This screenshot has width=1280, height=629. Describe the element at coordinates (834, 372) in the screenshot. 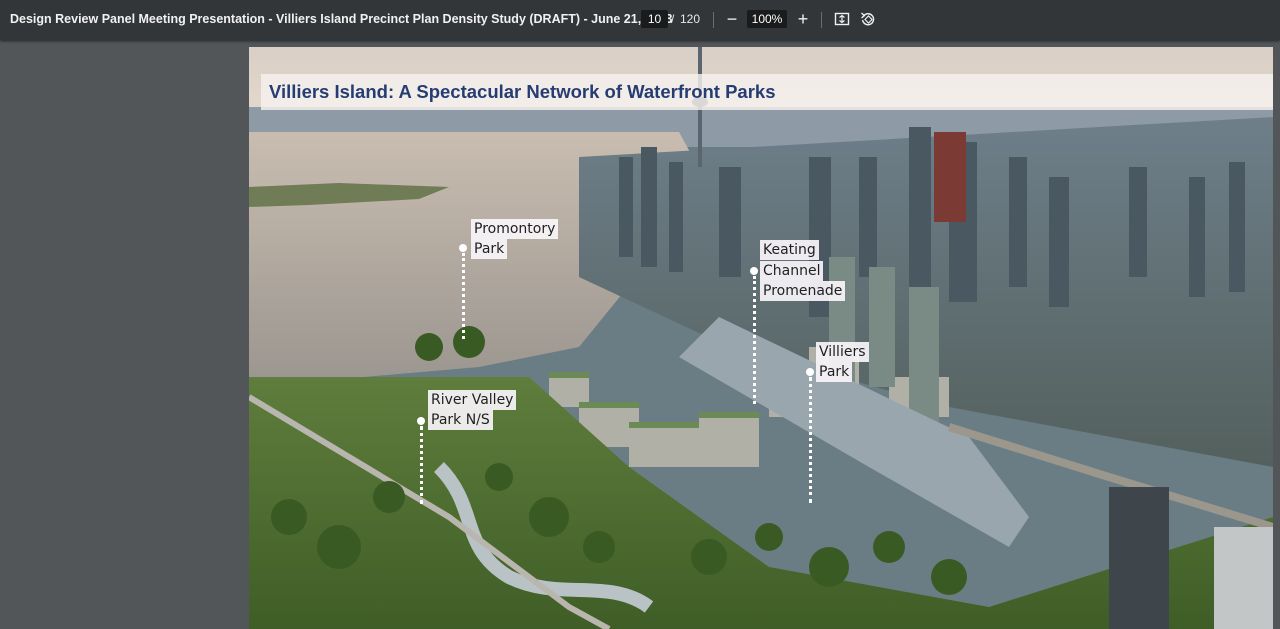

I see `label-villiers-line2: Park` at that location.